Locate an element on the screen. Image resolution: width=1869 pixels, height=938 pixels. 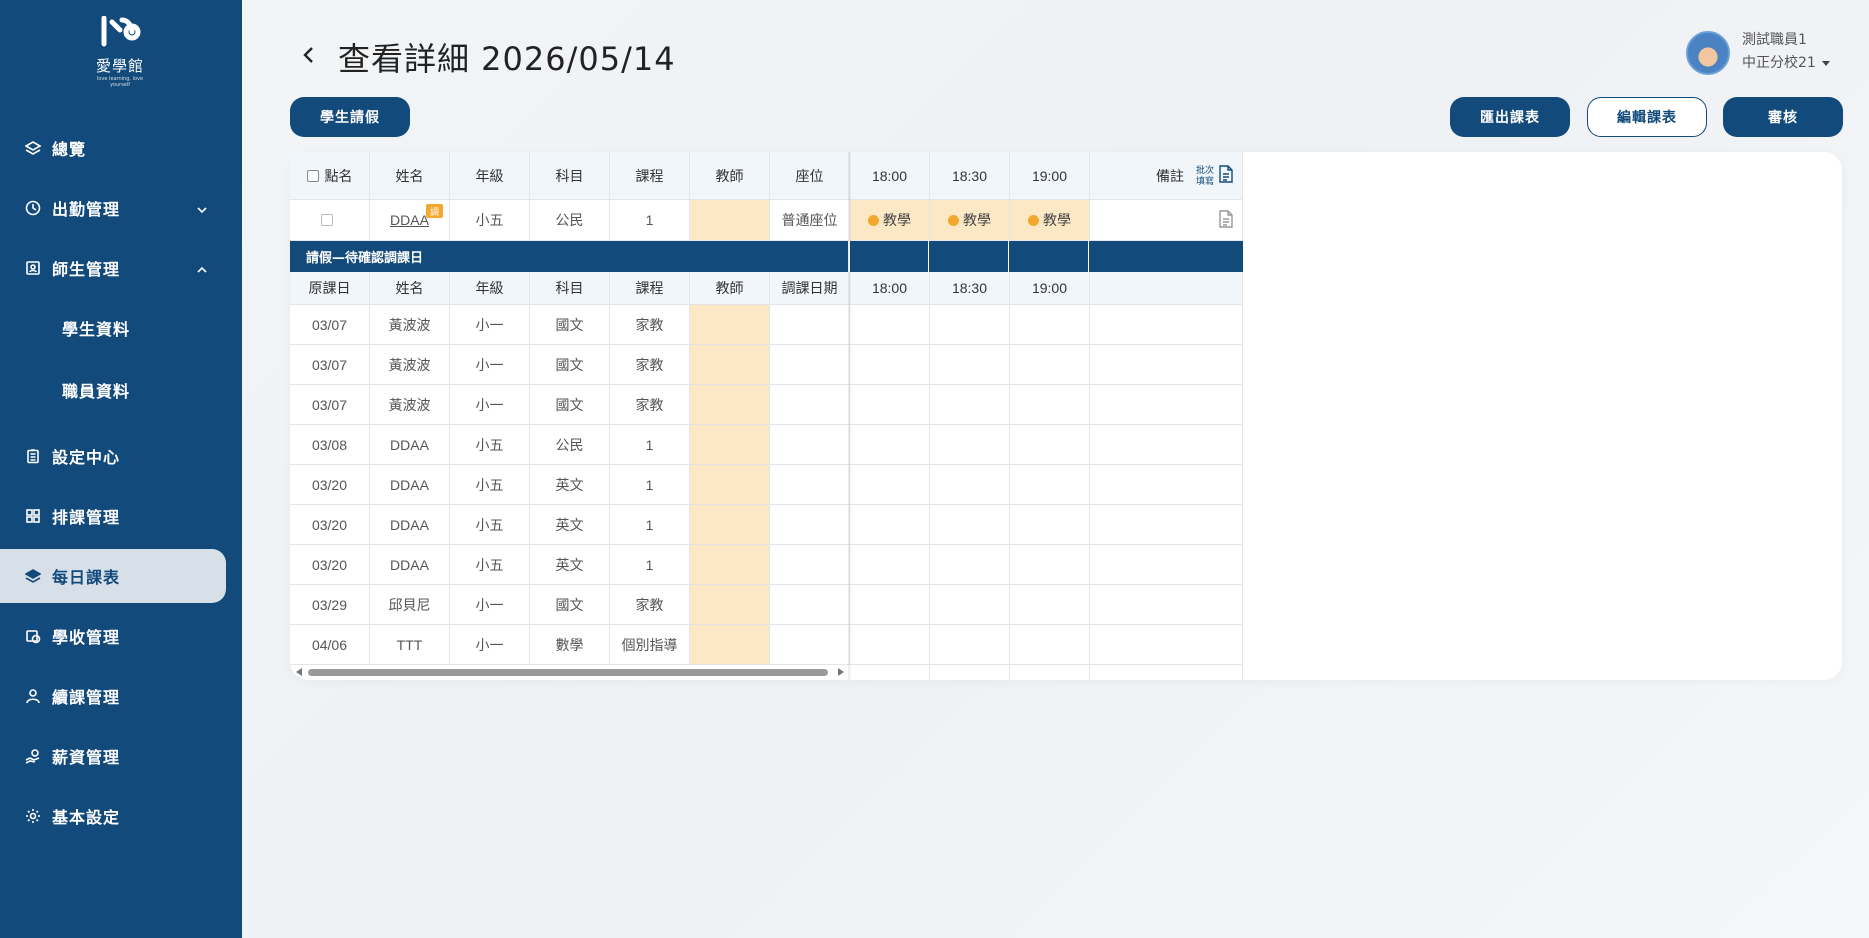
stack-icon is located at coordinates (33, 576).